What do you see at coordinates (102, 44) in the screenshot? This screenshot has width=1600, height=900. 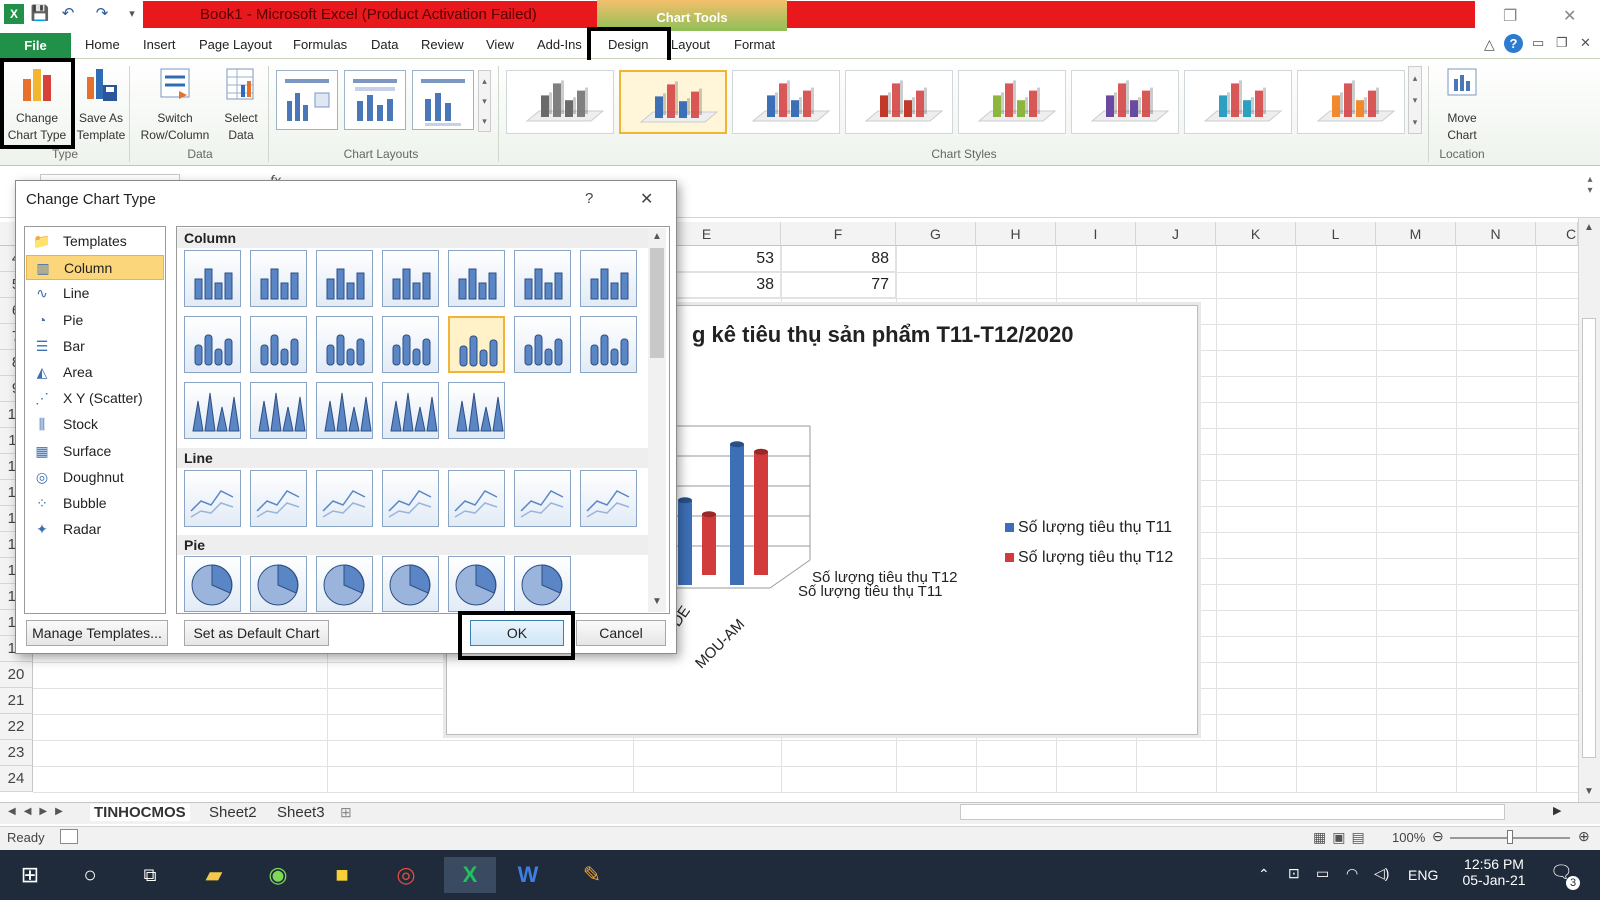 I see `tab-home: Home` at bounding box center [102, 44].